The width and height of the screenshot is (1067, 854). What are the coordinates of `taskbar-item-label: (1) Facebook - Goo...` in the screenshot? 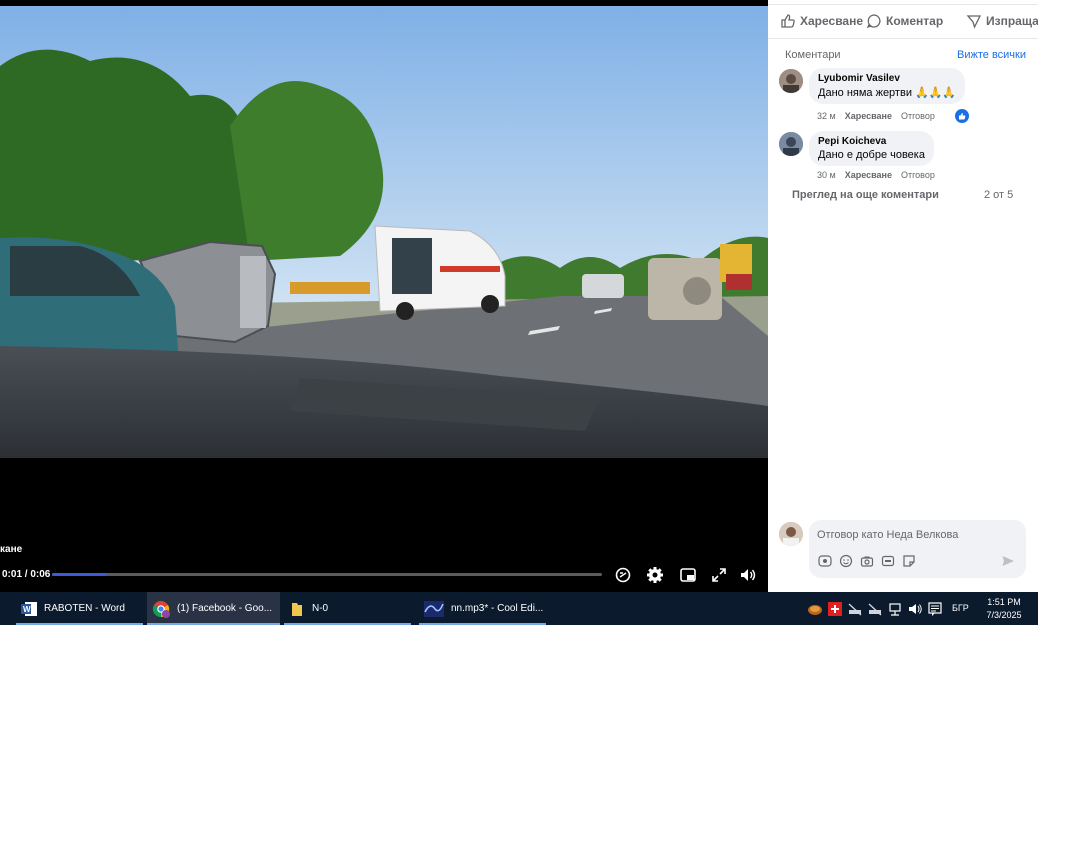 It's located at (225, 608).